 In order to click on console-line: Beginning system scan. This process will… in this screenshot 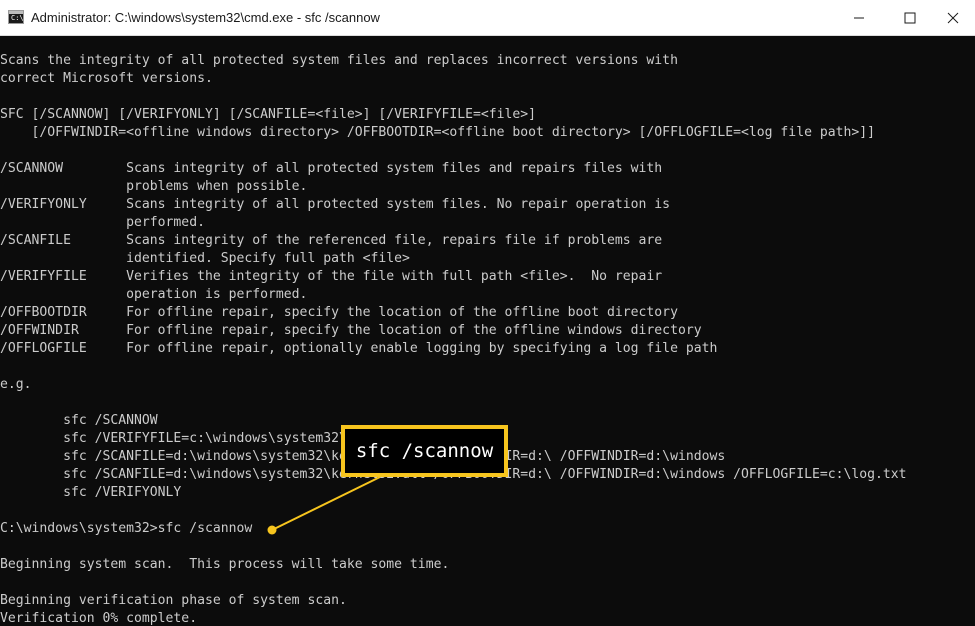, I will do `click(225, 564)`.